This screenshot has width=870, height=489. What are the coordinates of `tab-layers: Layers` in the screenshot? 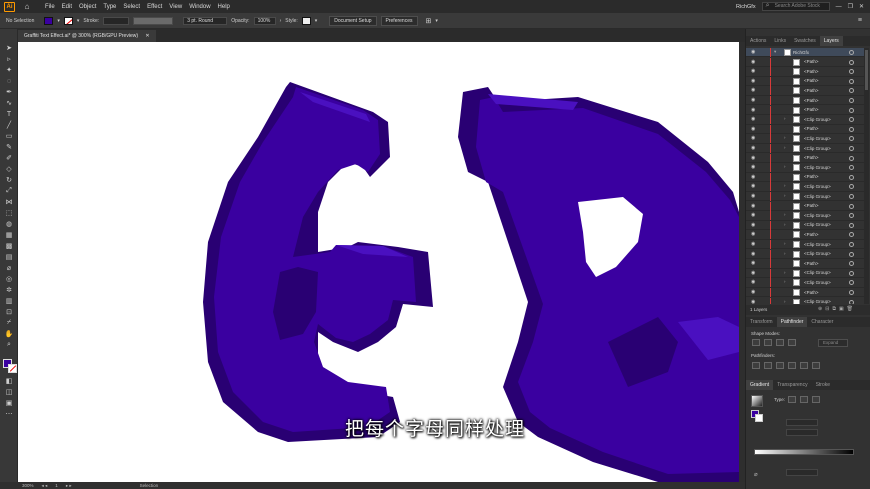 It's located at (831, 41).